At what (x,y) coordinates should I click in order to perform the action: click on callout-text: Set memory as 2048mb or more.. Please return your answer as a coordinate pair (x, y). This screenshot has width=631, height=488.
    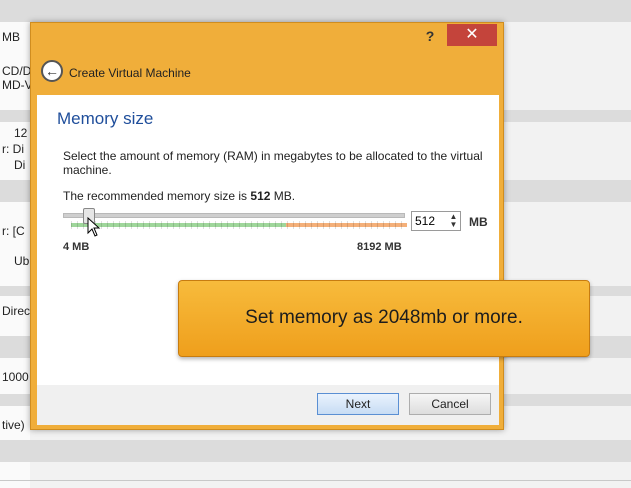
    Looking at the image, I should click on (384, 317).